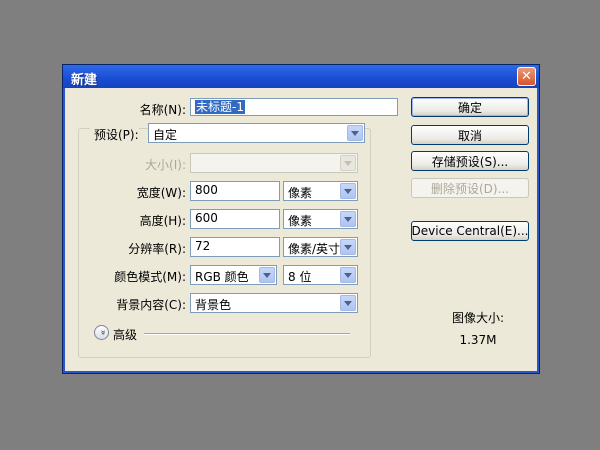 This screenshot has height=450, width=600. Describe the element at coordinates (161, 193) in the screenshot. I see `width-label: 宽度(W):` at that location.